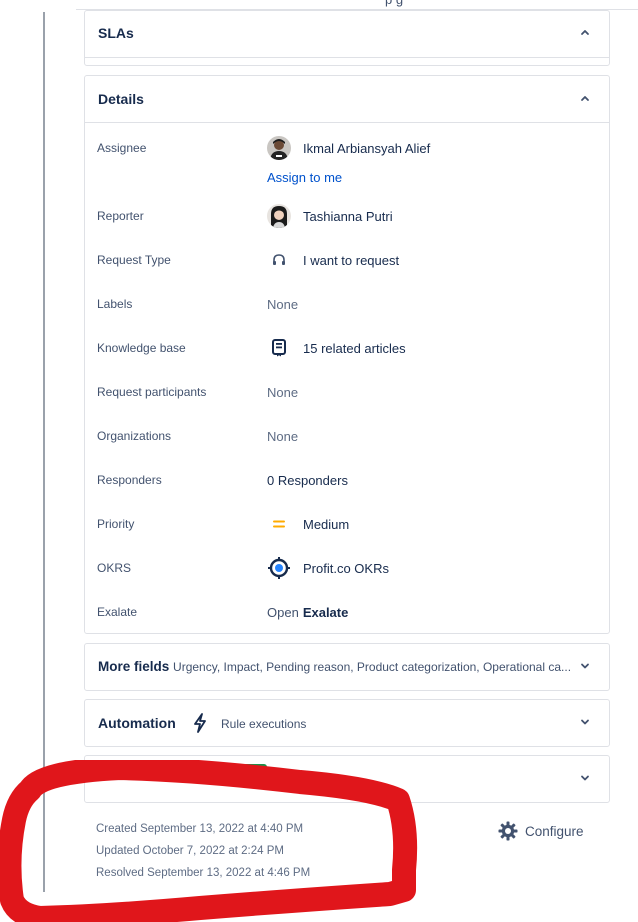  What do you see at coordinates (279, 568) in the screenshot?
I see `target-icon` at bounding box center [279, 568].